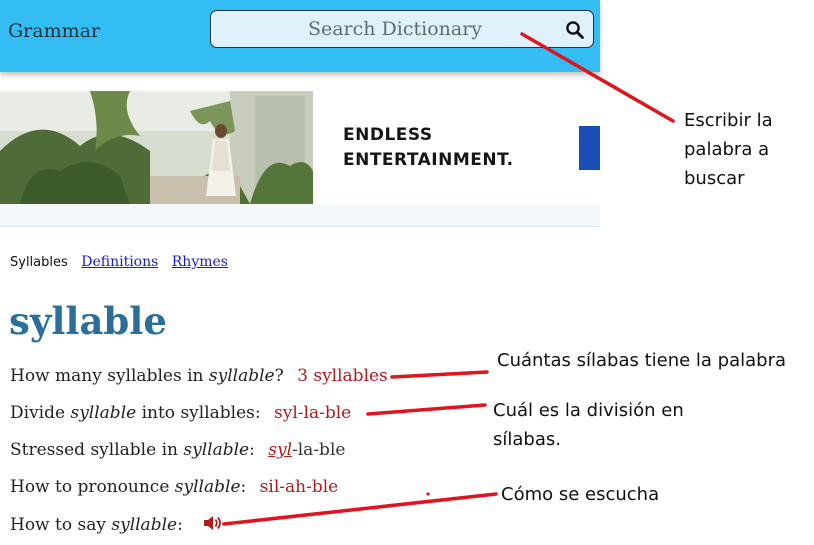  Describe the element at coordinates (381, 29) in the screenshot. I see `search-input` at that location.